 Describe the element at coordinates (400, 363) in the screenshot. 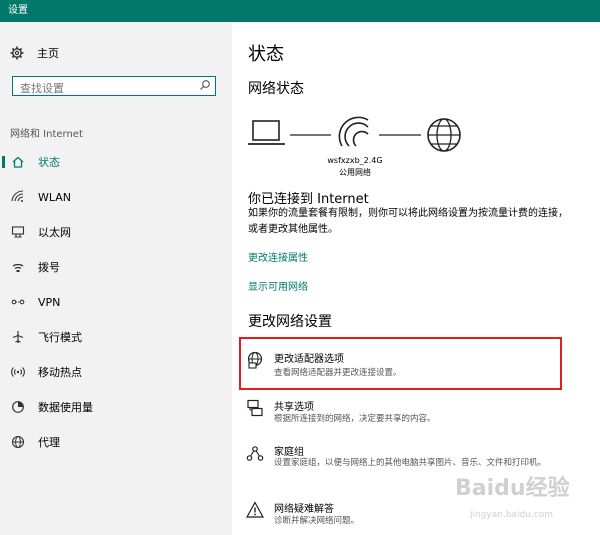

I see `highlight-box` at that location.